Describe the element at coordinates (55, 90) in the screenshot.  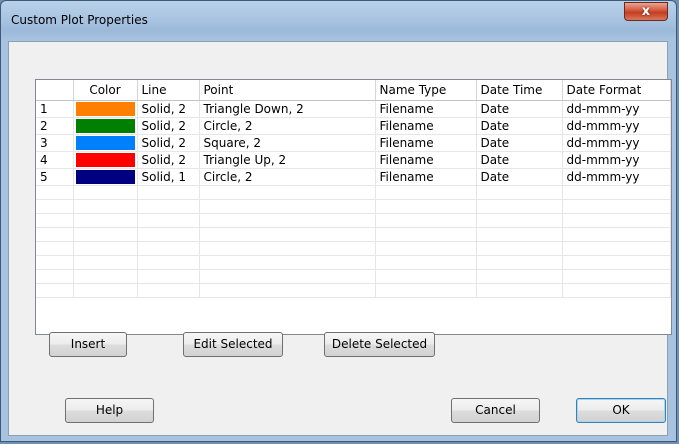
I see `column-header-number` at that location.